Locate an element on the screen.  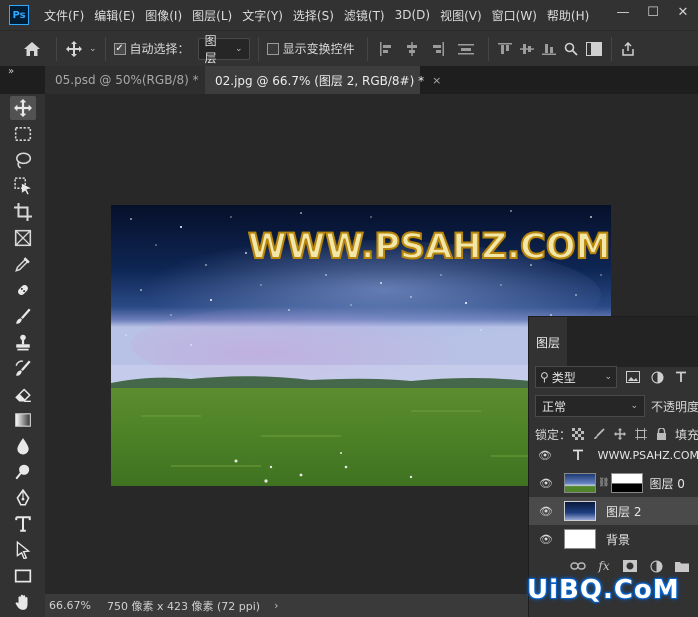
home-icon is located at coordinates (32, 49).